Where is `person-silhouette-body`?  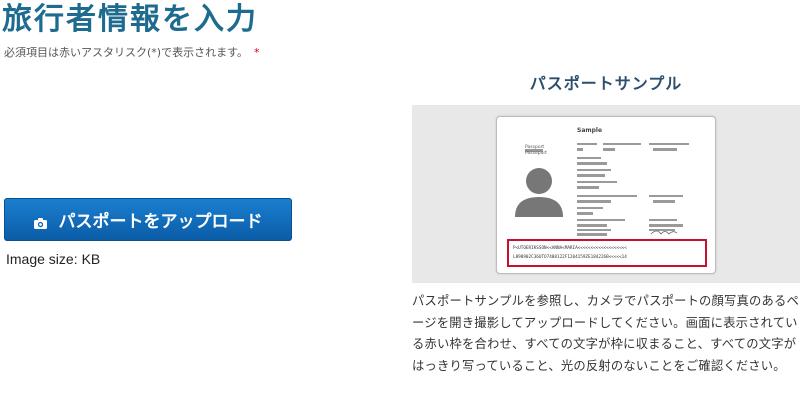
person-silhouette-body is located at coordinates (539, 207).